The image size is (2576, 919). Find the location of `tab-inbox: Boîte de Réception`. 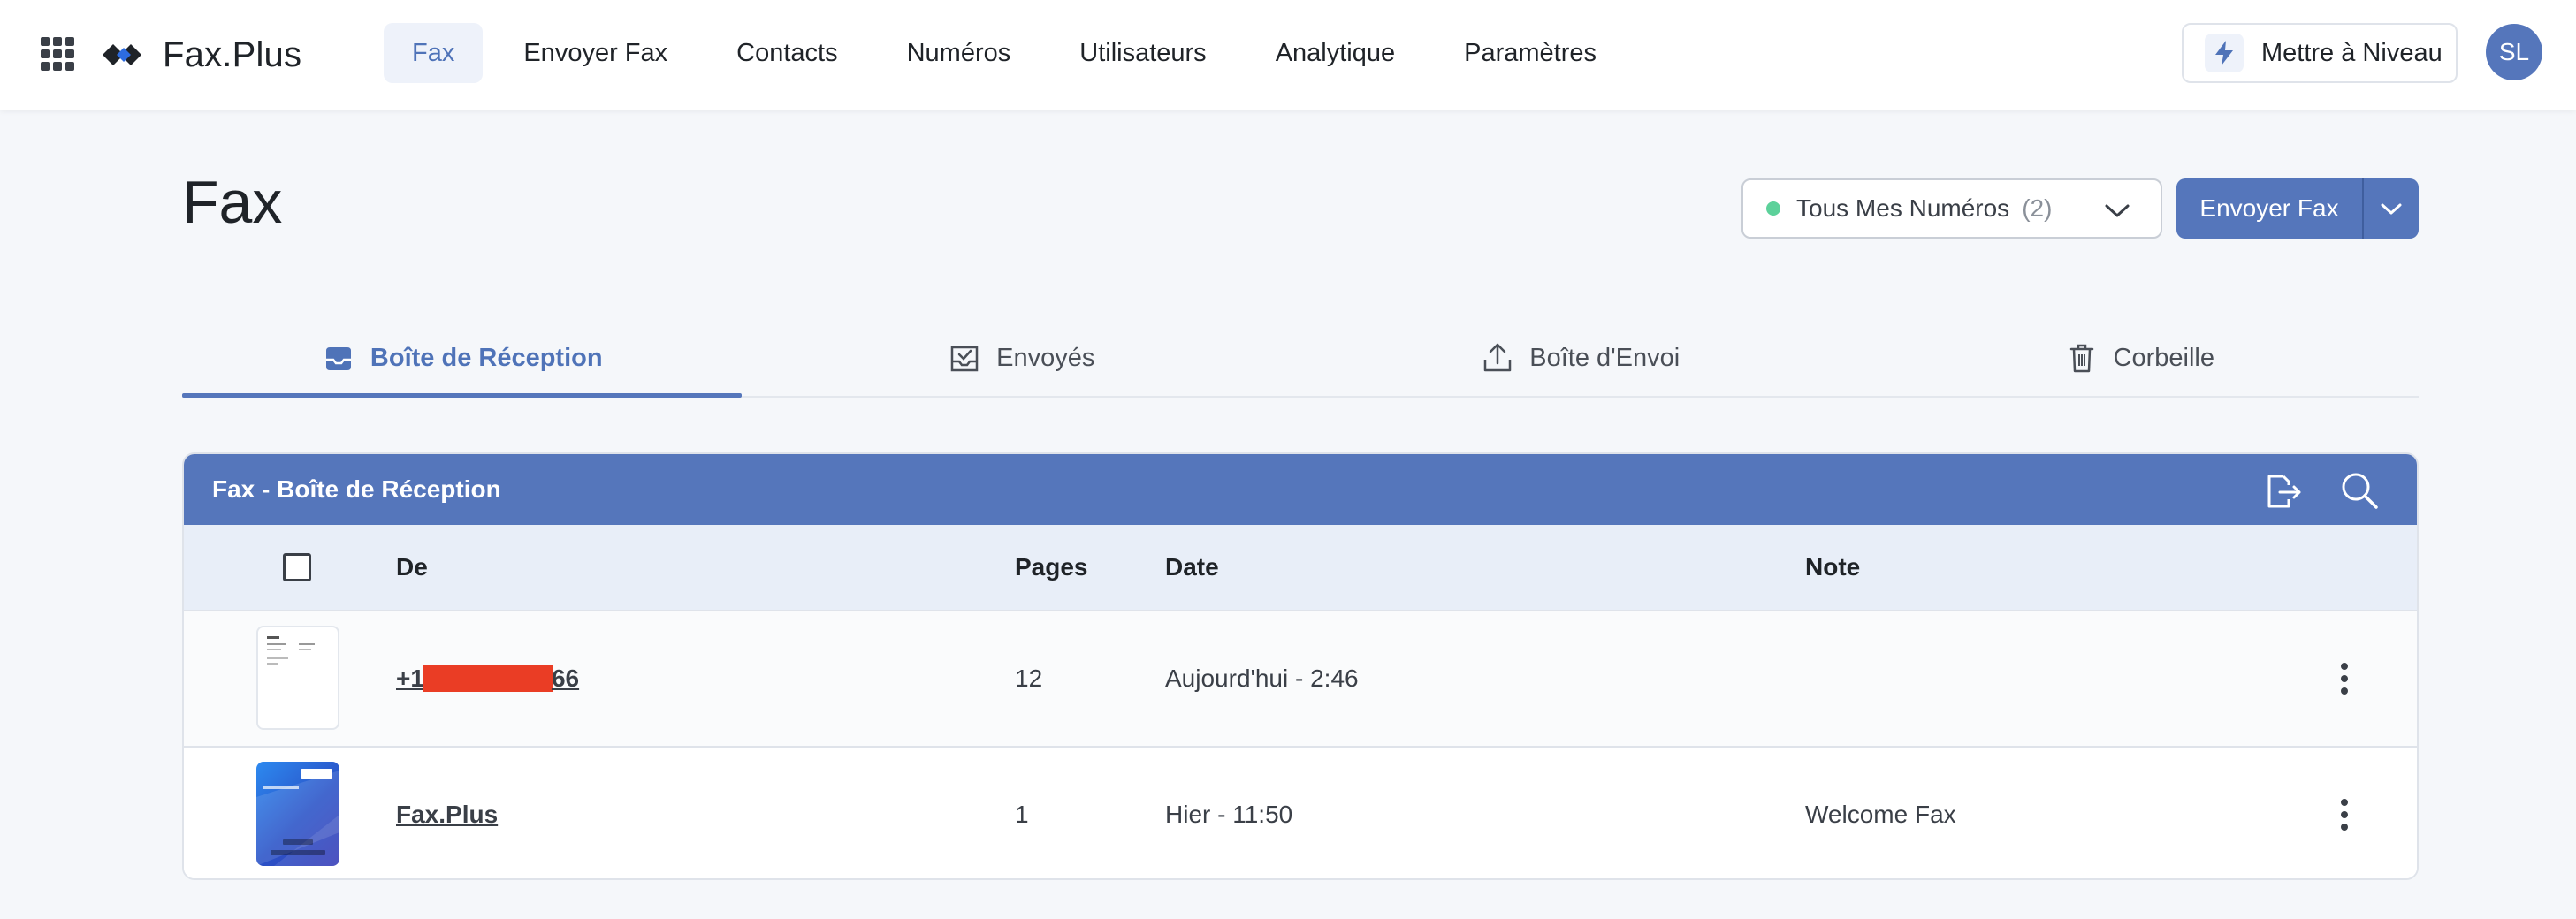

tab-inbox: Boîte de Réception is located at coordinates (462, 359).